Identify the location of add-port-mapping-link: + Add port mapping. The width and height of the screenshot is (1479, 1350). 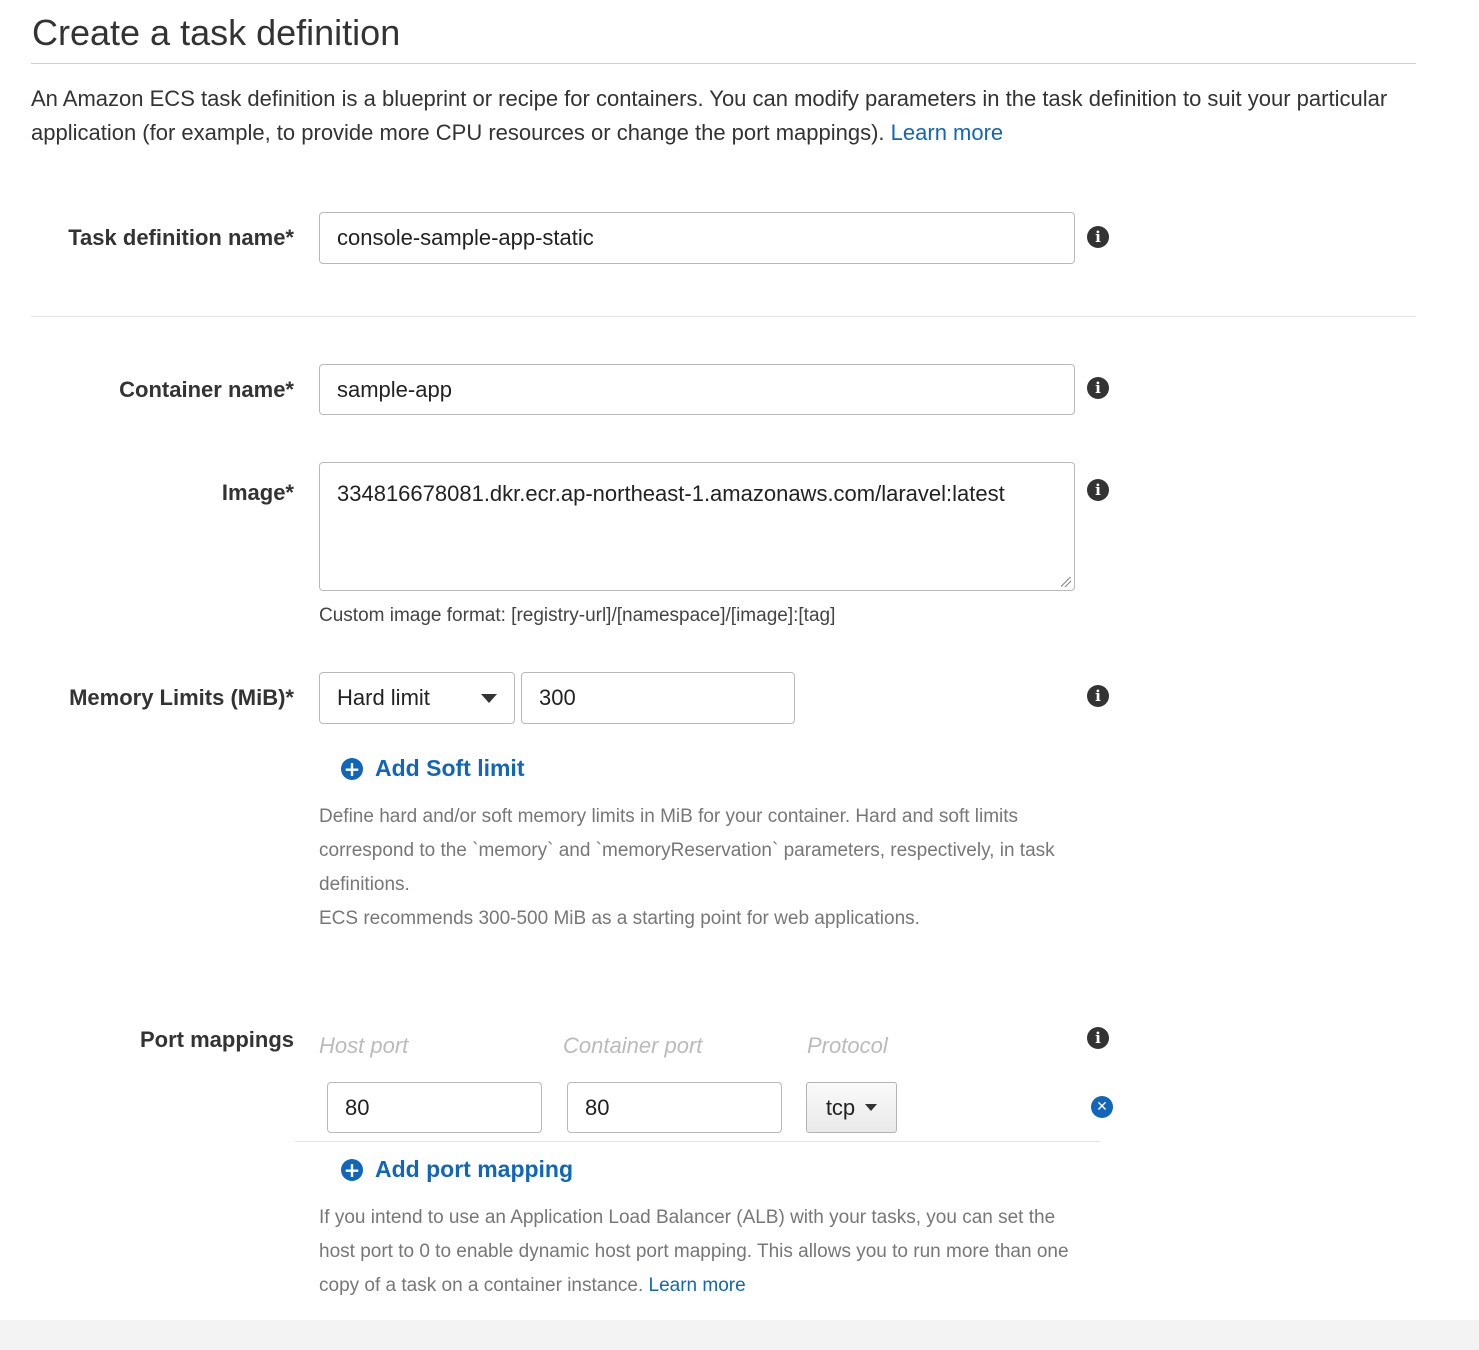
(457, 1169).